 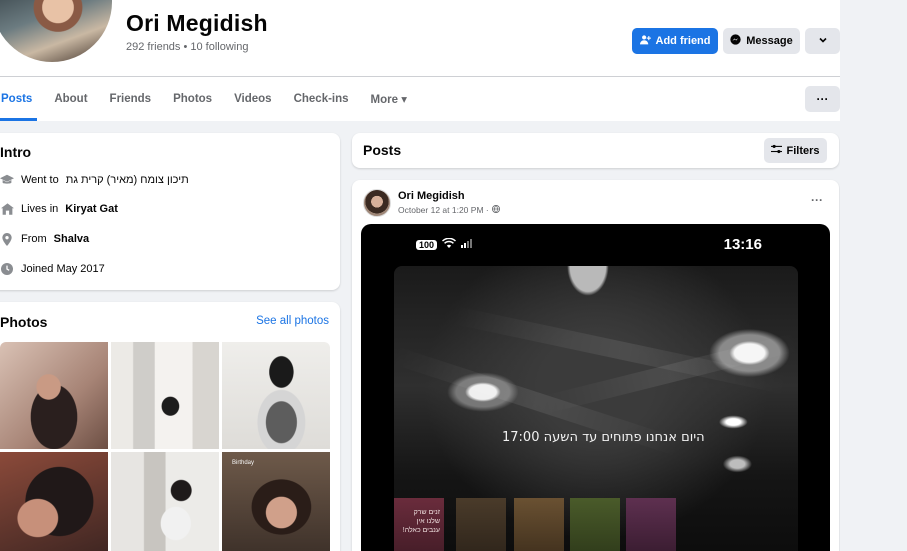 I want to click on intro-education: Went to תיכון צומח (מאיר) קרית גת, so click(x=94, y=180).